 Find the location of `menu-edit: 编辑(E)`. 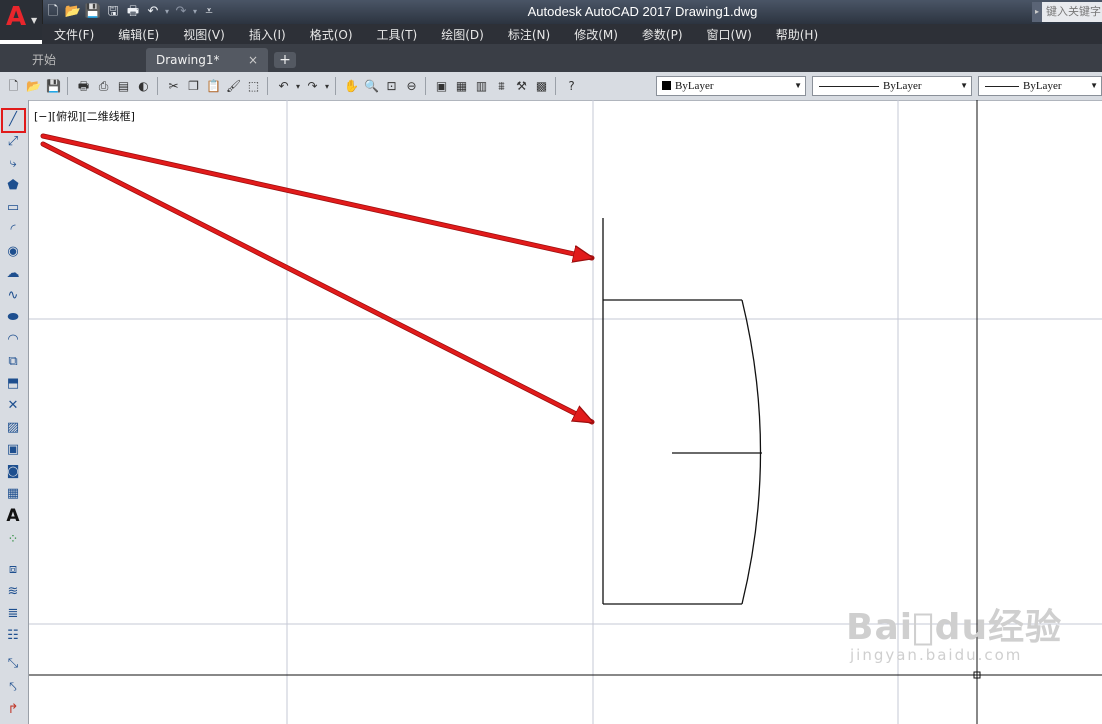

menu-edit: 编辑(E) is located at coordinates (138, 34).